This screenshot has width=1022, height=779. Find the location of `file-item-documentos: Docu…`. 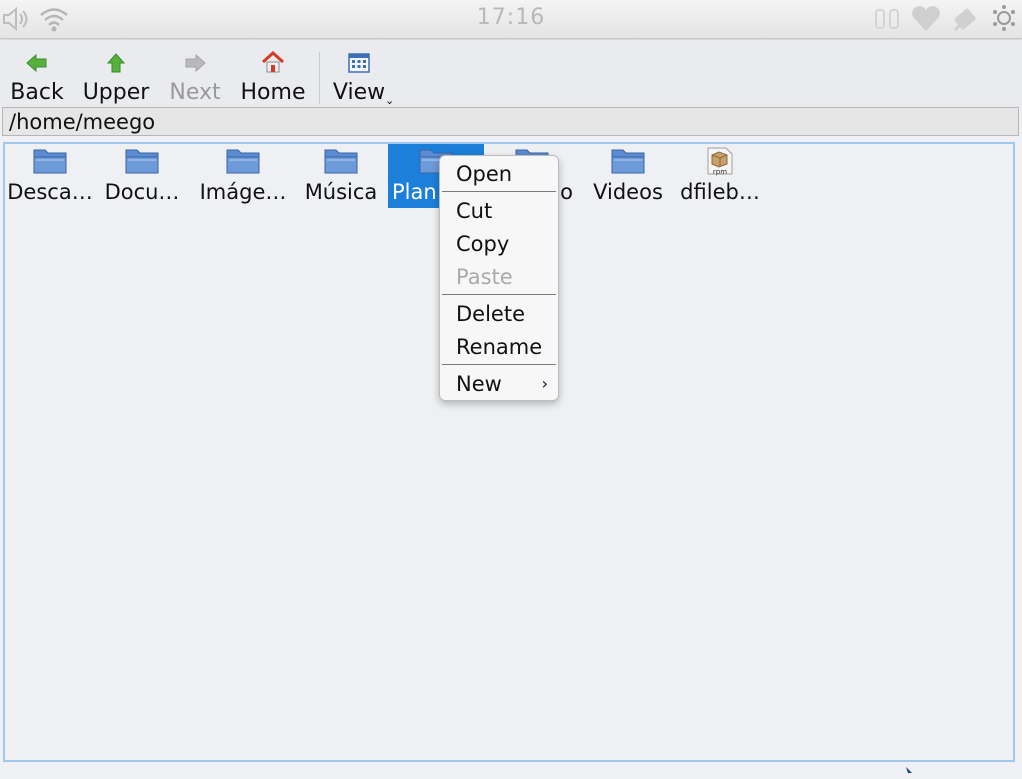

file-item-documentos: Docu… is located at coordinates (142, 176).